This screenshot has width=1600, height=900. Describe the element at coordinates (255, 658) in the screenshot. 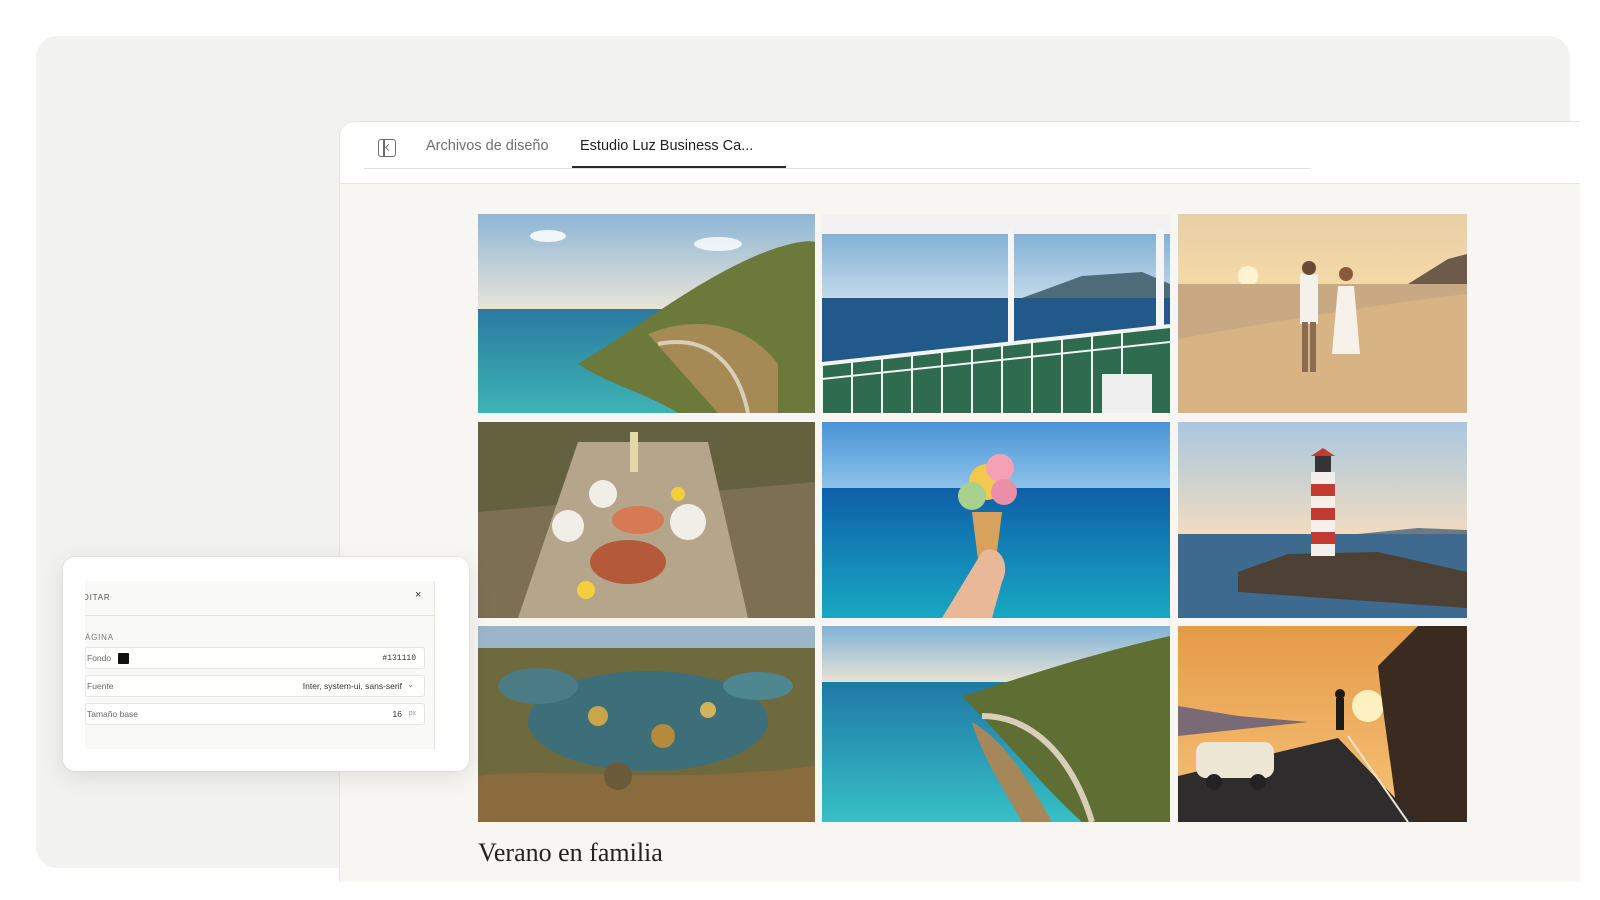

I see `background-color-field: Fondo #131110` at that location.